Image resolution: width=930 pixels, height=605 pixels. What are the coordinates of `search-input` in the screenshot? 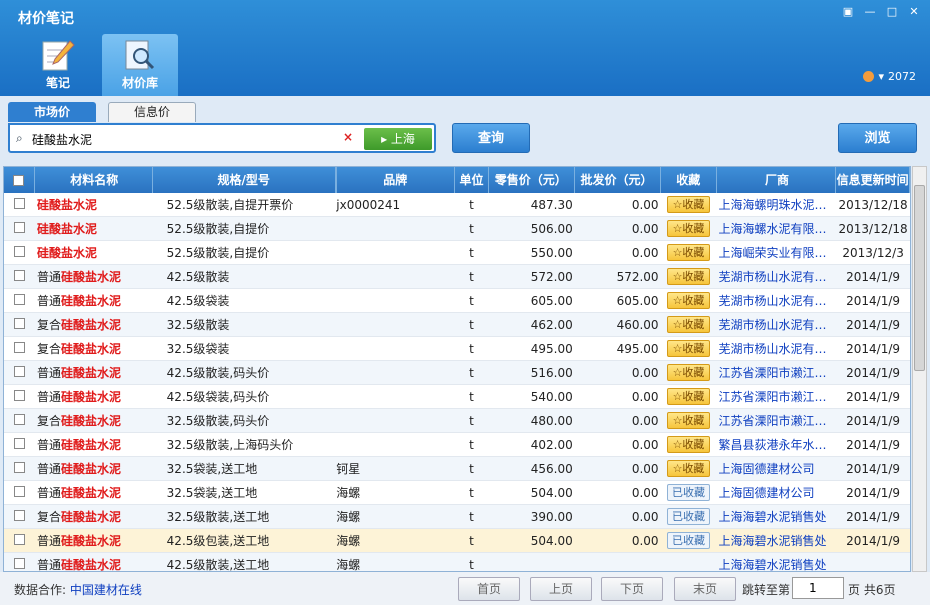 It's located at (182, 139).